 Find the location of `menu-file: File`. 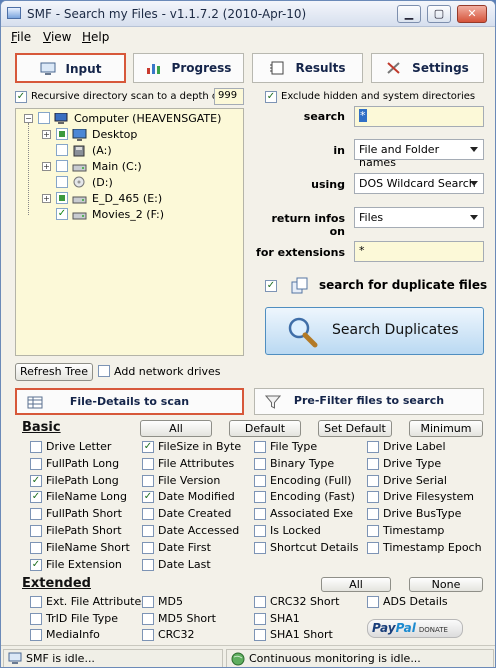

menu-file: File is located at coordinates (21, 37).